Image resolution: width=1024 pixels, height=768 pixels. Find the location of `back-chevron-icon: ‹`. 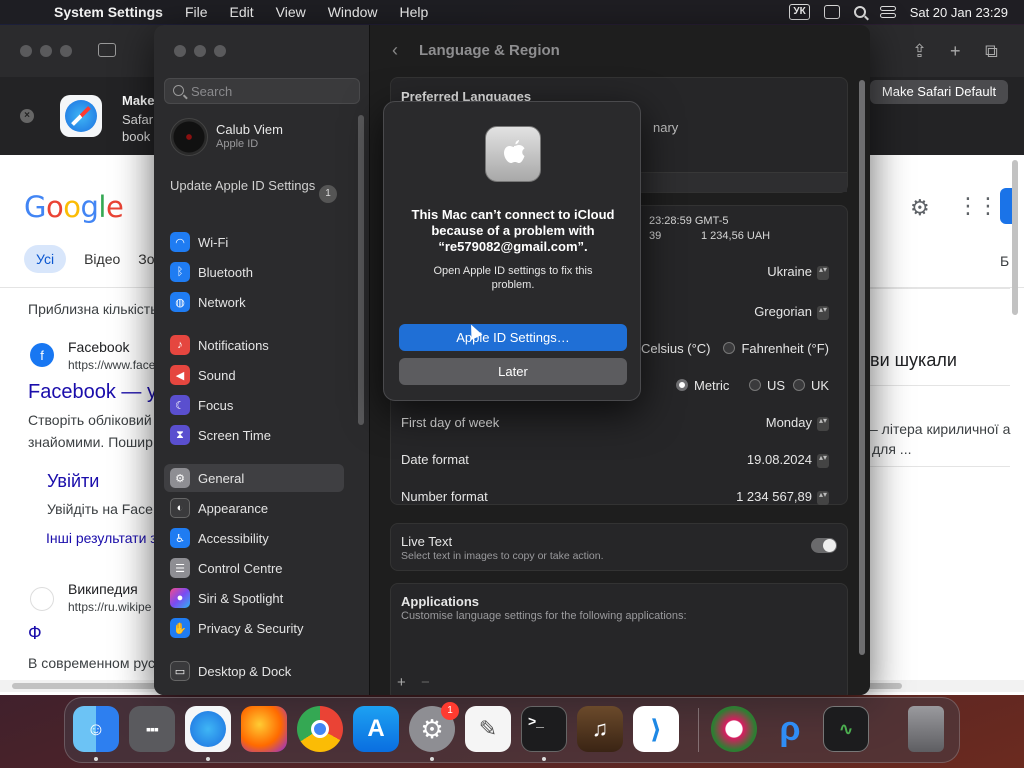

back-chevron-icon: ‹ is located at coordinates (395, 50).